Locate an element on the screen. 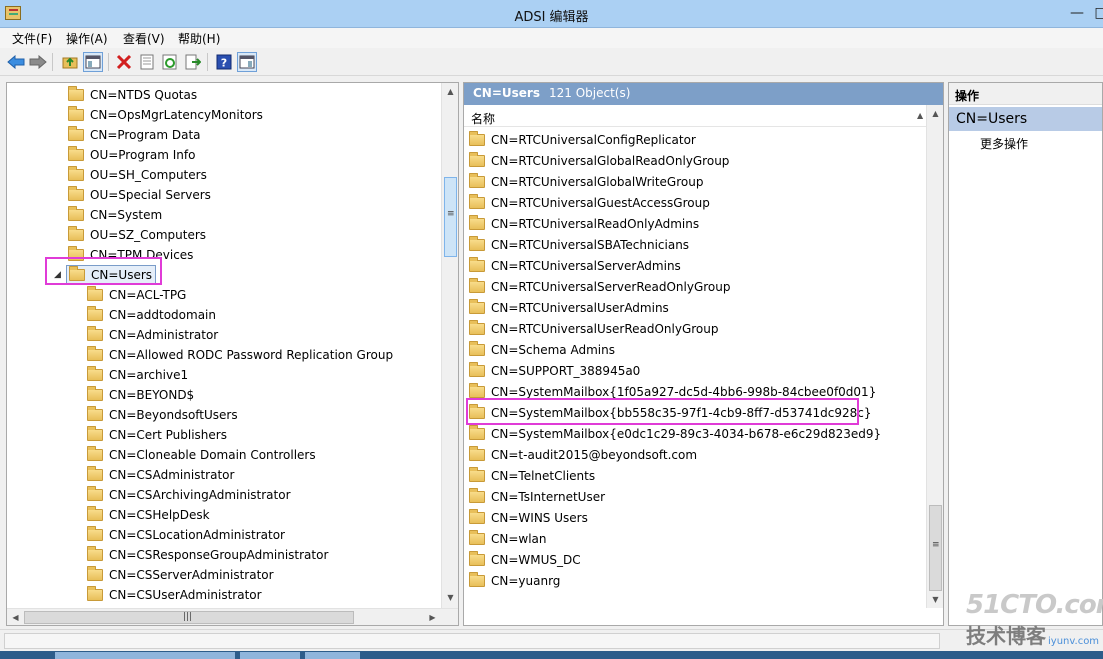 The image size is (1103, 659). list-item-label: CN=t-audit2015@beyondsoft.com is located at coordinates (594, 454).